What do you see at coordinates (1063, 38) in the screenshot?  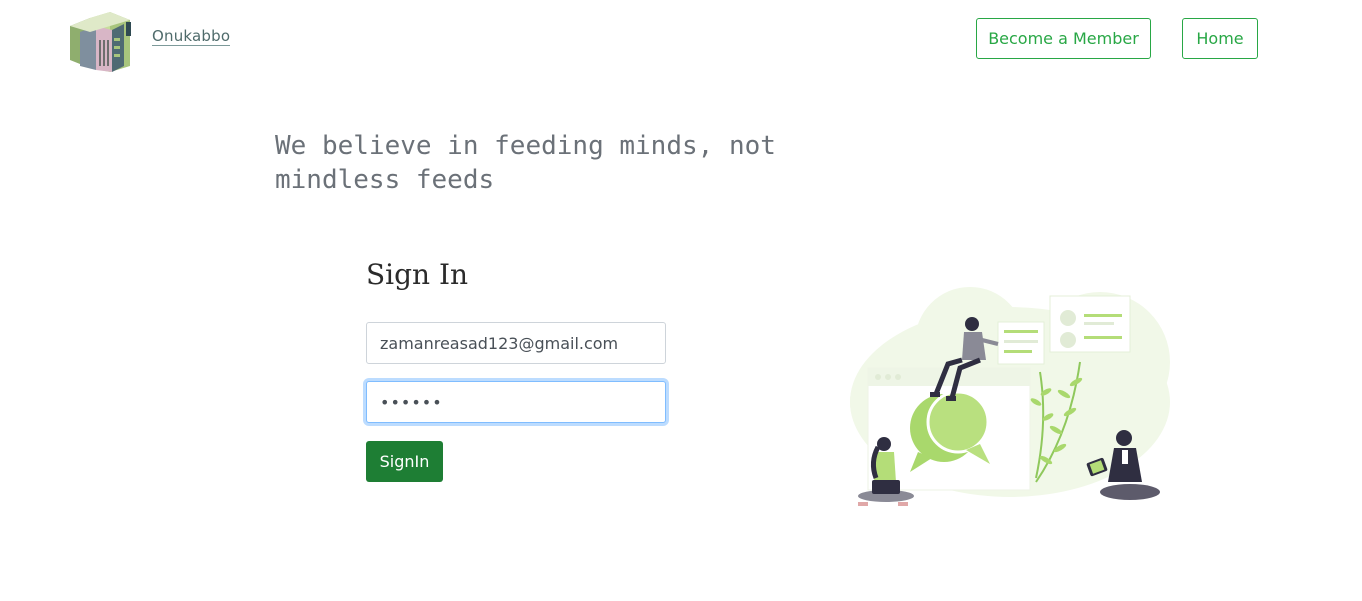 I see `become-member-button: Become a Member` at bounding box center [1063, 38].